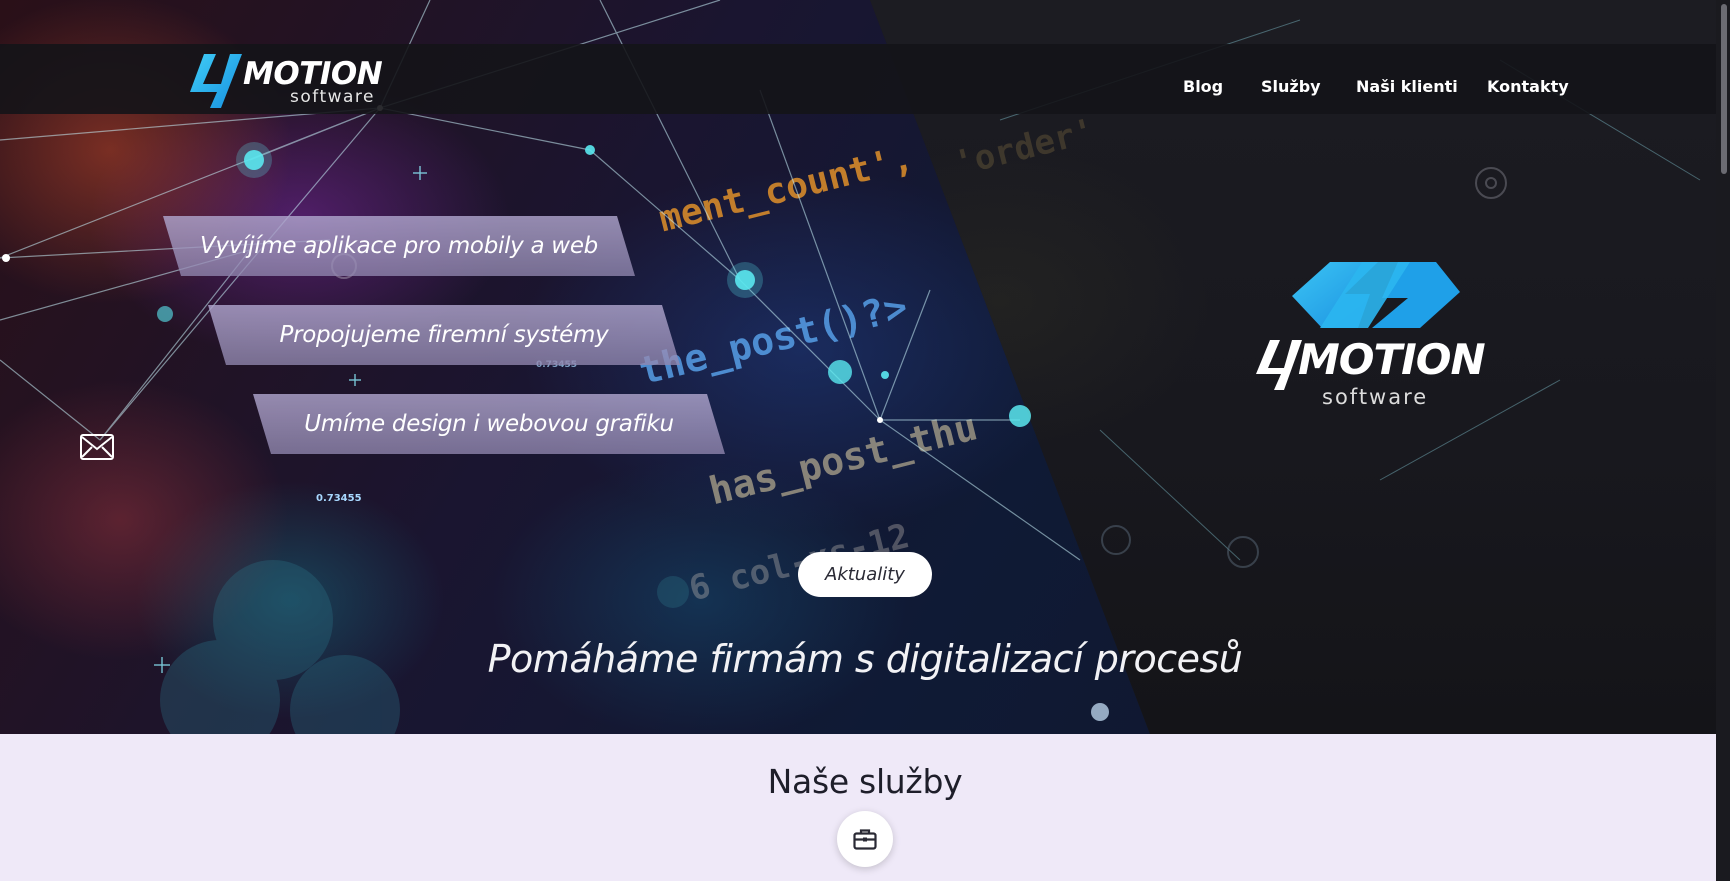  Describe the element at coordinates (865, 574) in the screenshot. I see `news-button: Aktuality` at that location.